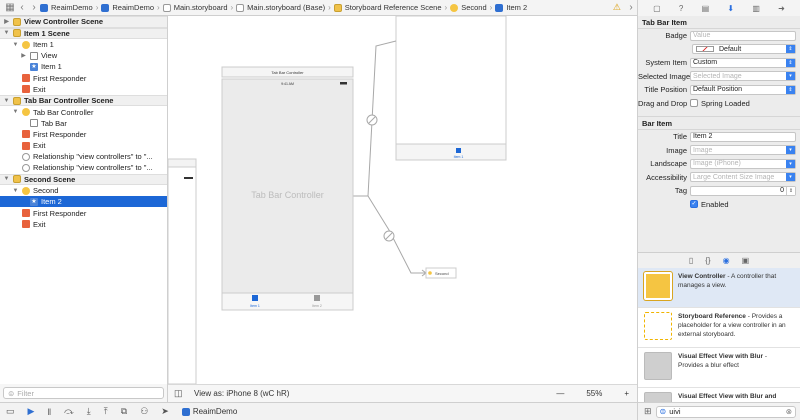 The image size is (800, 420). What do you see at coordinates (727, 396) in the screenshot?
I see `library-item-title: Visual Effect View with Blur and` at bounding box center [727, 396].